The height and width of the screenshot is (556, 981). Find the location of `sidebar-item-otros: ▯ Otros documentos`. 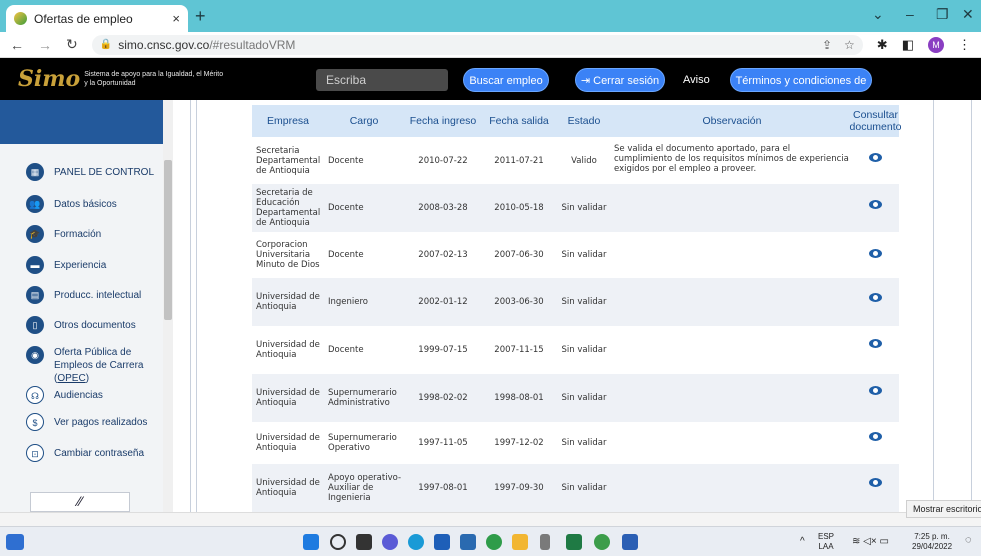

sidebar-item-otros: ▯ Otros documentos is located at coordinates (81, 325).